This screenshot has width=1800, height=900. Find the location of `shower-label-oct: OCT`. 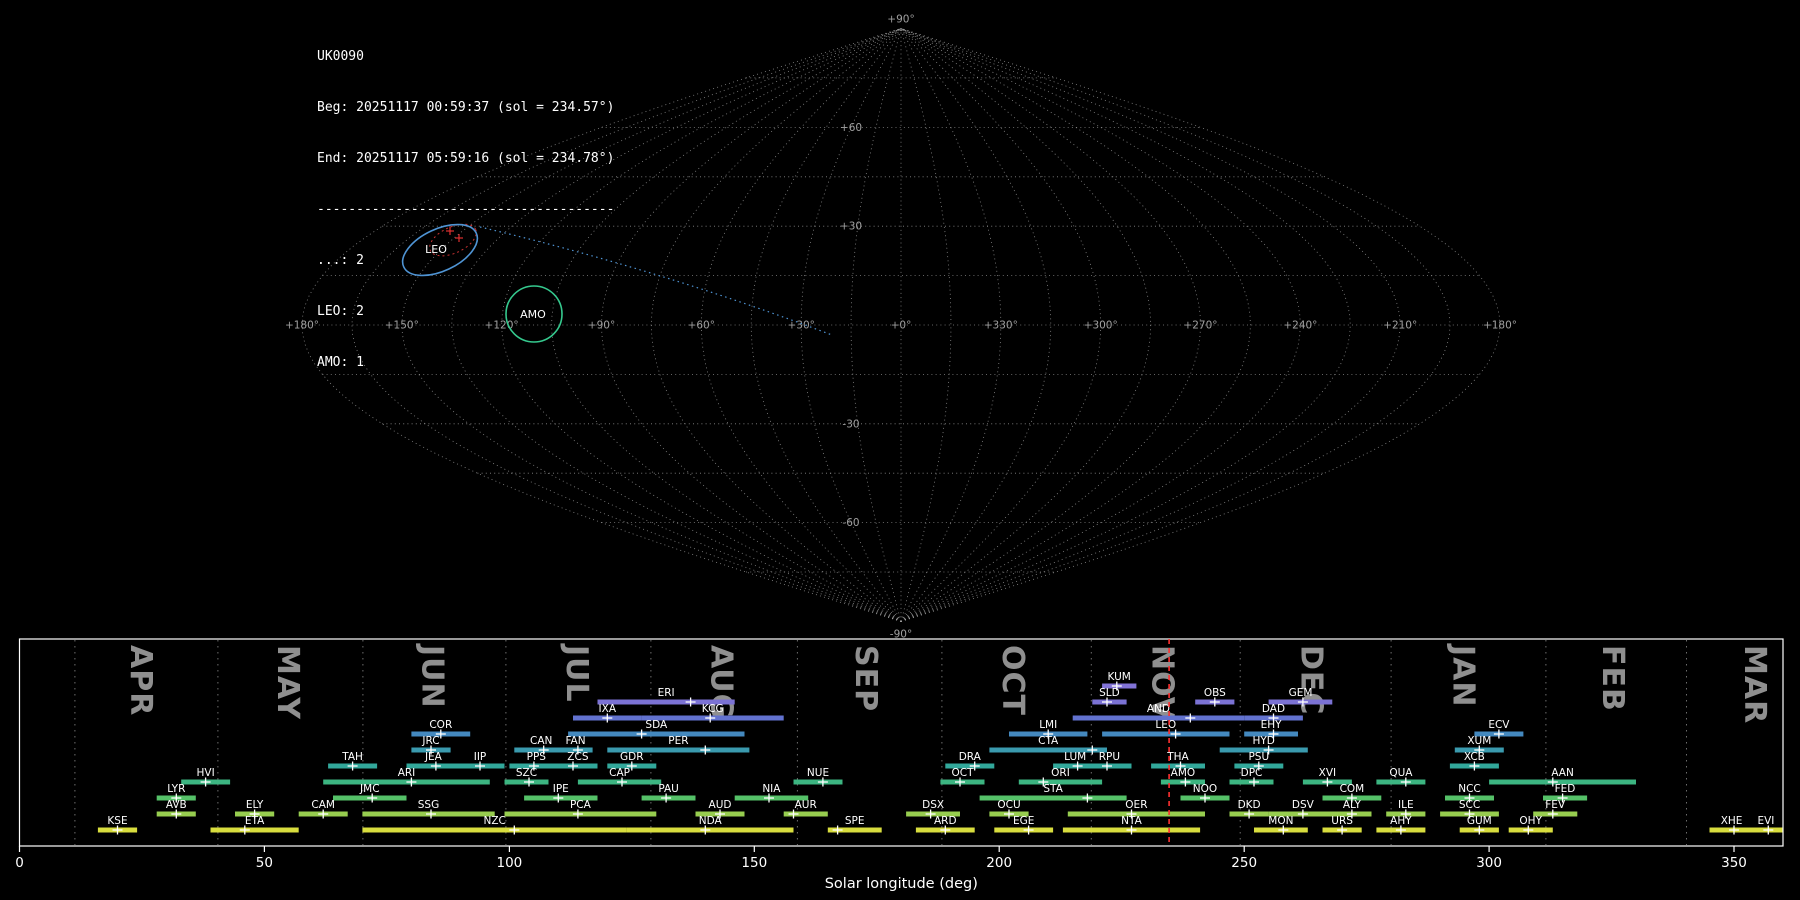

shower-label-oct: OCT is located at coordinates (962, 773).